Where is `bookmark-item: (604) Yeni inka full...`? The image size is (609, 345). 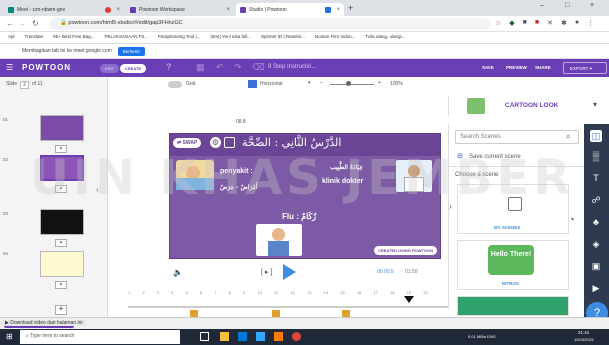 bookmark-item: (604) Yeni inka full... is located at coordinates (230, 37).